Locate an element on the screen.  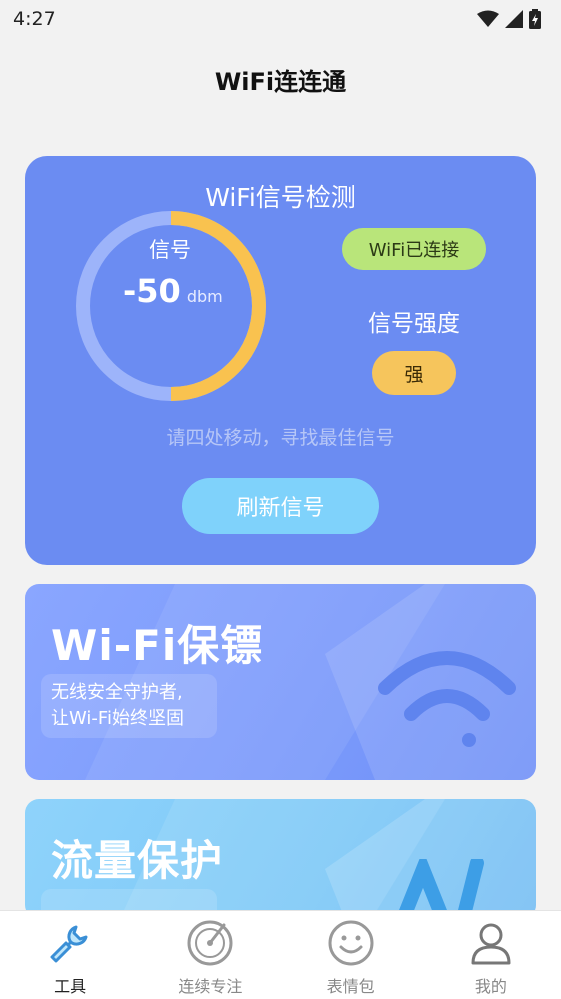
connection-status-badge: WiFi已连接 is located at coordinates (414, 249).